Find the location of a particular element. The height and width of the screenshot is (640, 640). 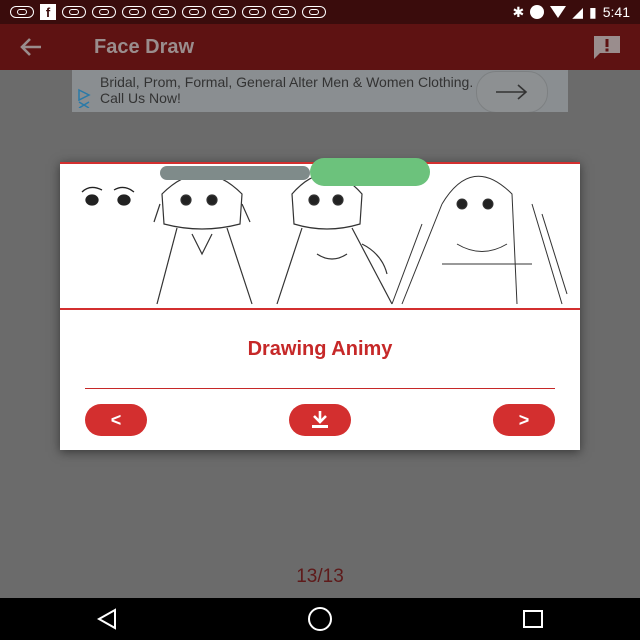

facebook-icon: f is located at coordinates (48, 12).